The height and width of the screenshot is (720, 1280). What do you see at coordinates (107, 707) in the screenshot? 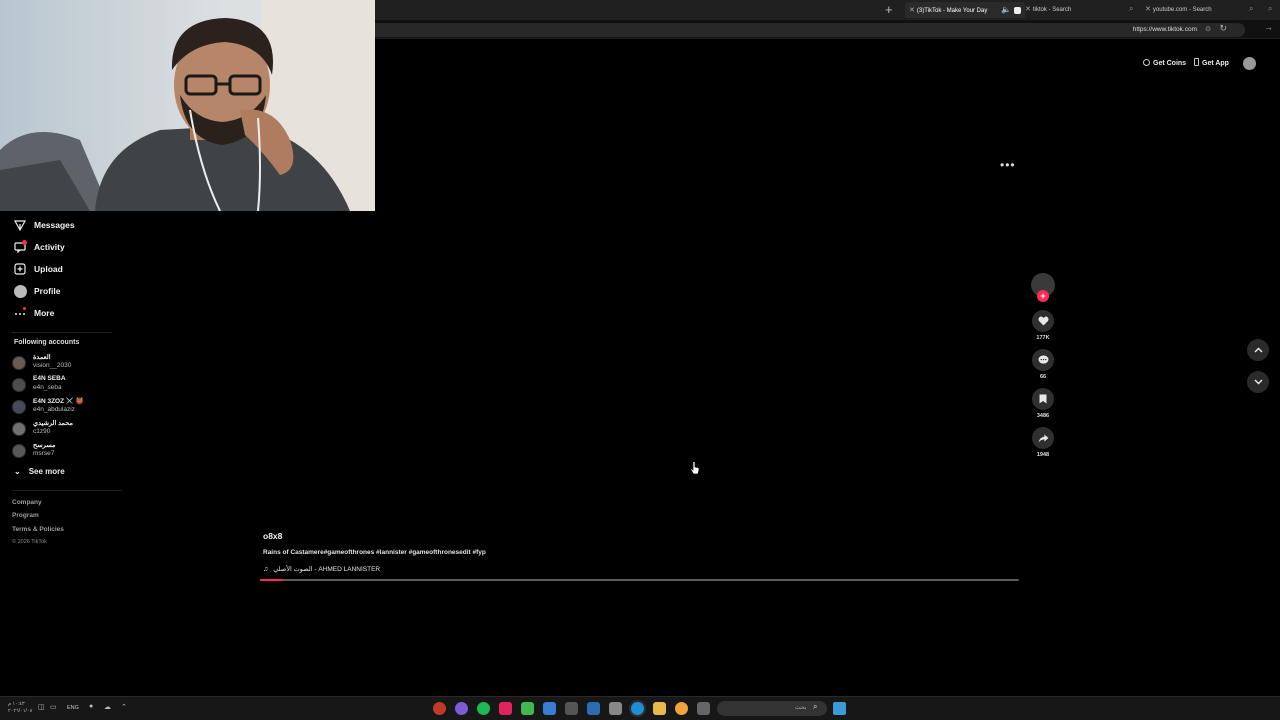
I see `onedrive-icon: ☁` at bounding box center [107, 707].